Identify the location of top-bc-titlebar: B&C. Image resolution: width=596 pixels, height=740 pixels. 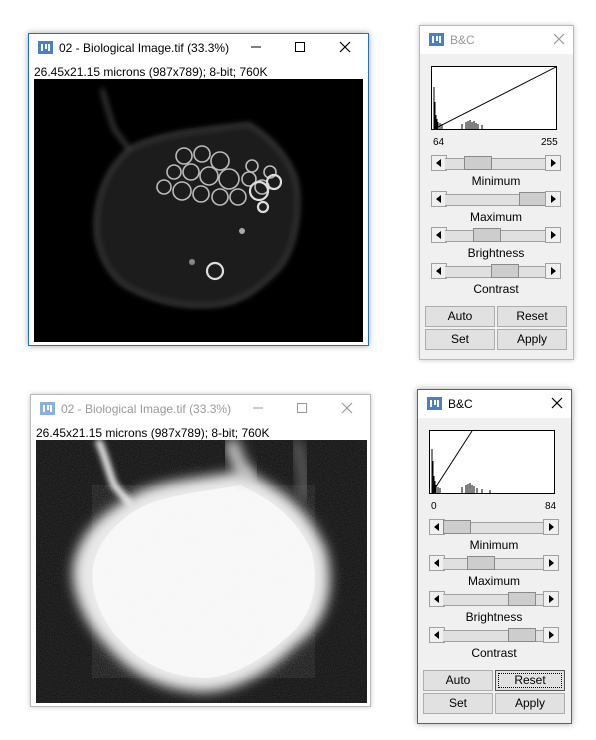
(496, 40).